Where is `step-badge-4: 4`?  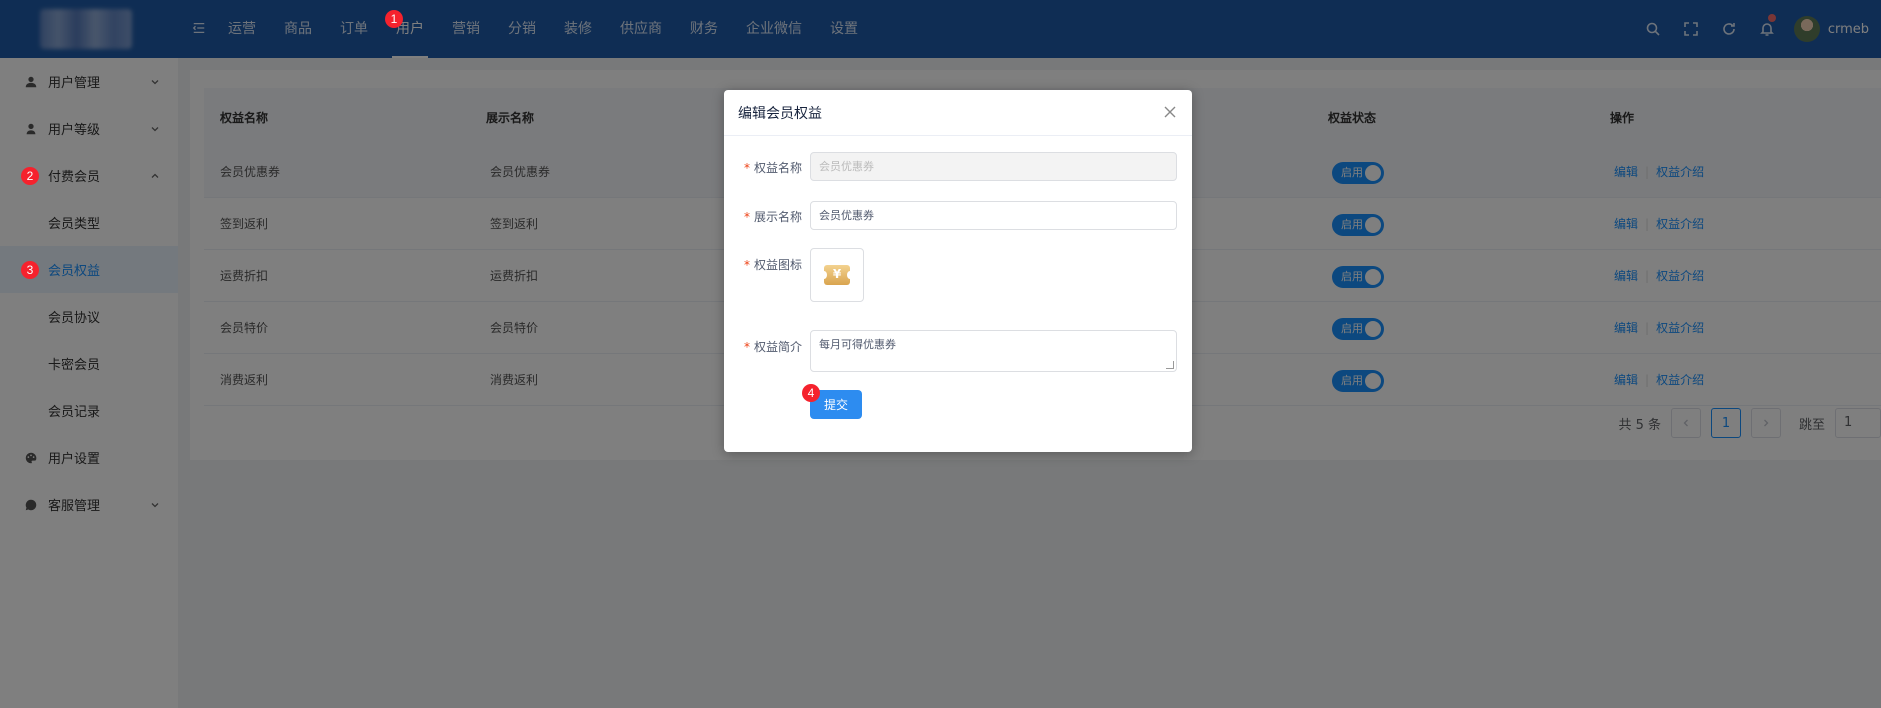
step-badge-4: 4 is located at coordinates (811, 393).